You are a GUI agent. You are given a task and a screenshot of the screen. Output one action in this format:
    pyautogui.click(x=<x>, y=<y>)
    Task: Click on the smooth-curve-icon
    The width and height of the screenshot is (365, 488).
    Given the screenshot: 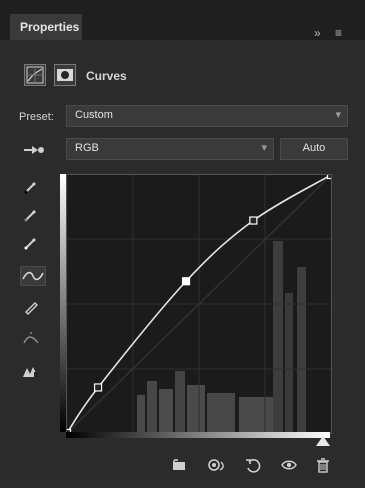 What is the action you would take?
    pyautogui.click(x=31, y=339)
    